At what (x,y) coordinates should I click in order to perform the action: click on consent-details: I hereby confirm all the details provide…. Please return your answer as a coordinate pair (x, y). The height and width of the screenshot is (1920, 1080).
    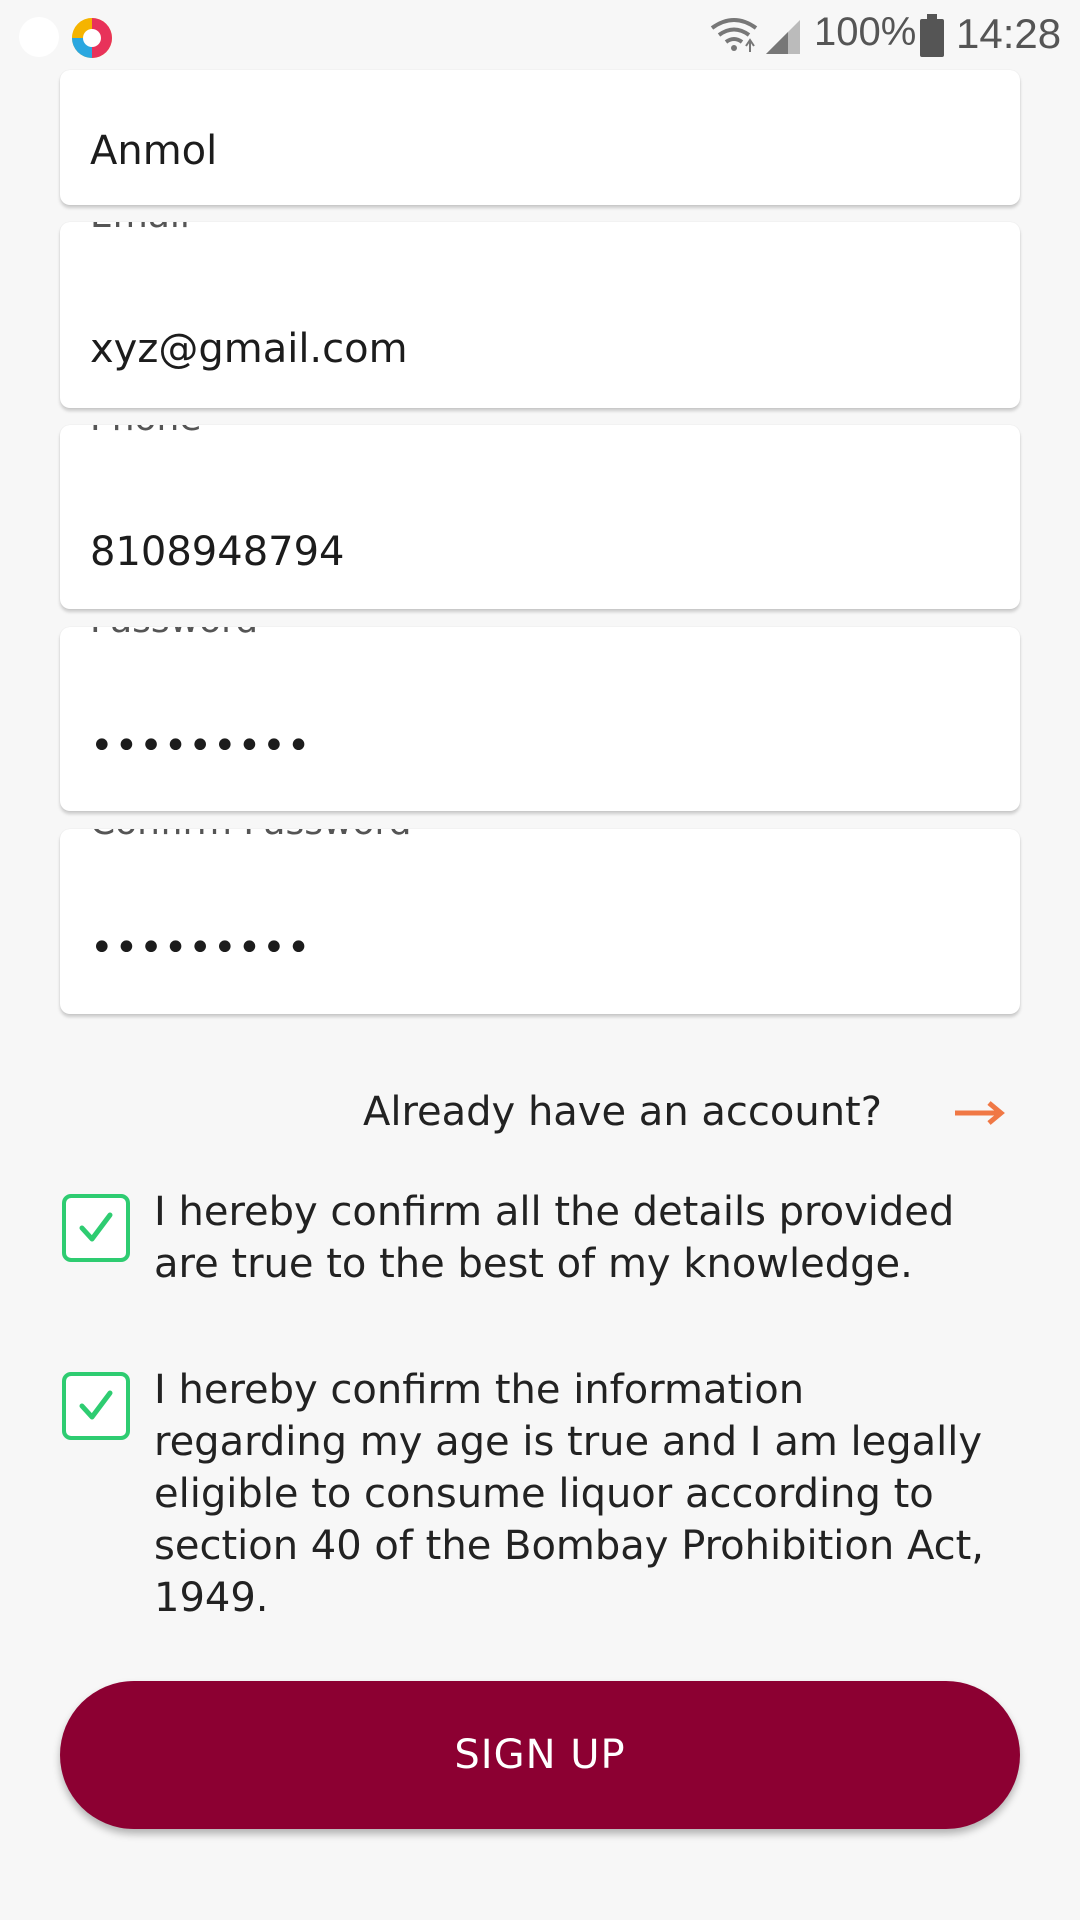
    Looking at the image, I should click on (542, 1271).